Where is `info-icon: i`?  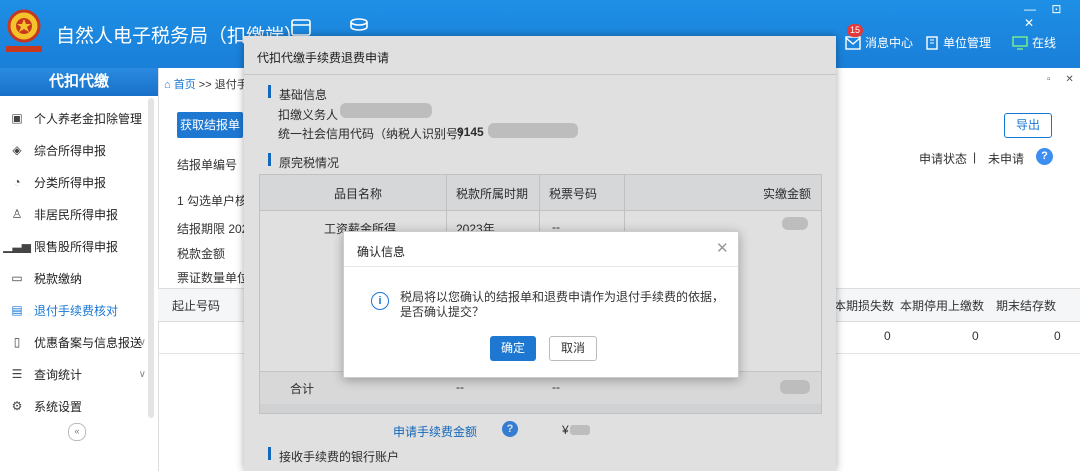 info-icon: i is located at coordinates (380, 301).